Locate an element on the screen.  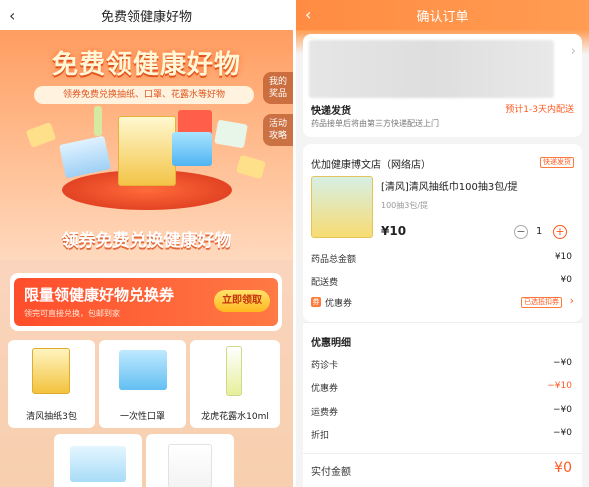
product-box-image is located at coordinates (231, 134).